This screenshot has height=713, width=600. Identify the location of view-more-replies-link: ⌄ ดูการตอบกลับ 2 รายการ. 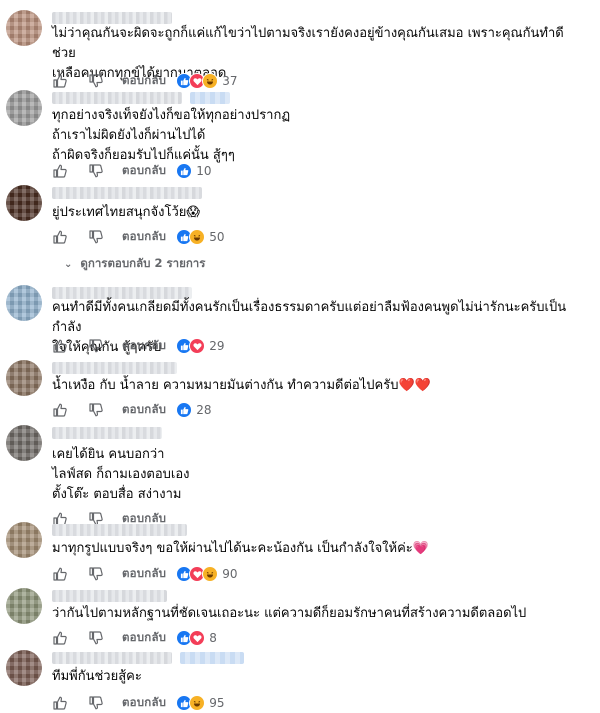
(134, 264).